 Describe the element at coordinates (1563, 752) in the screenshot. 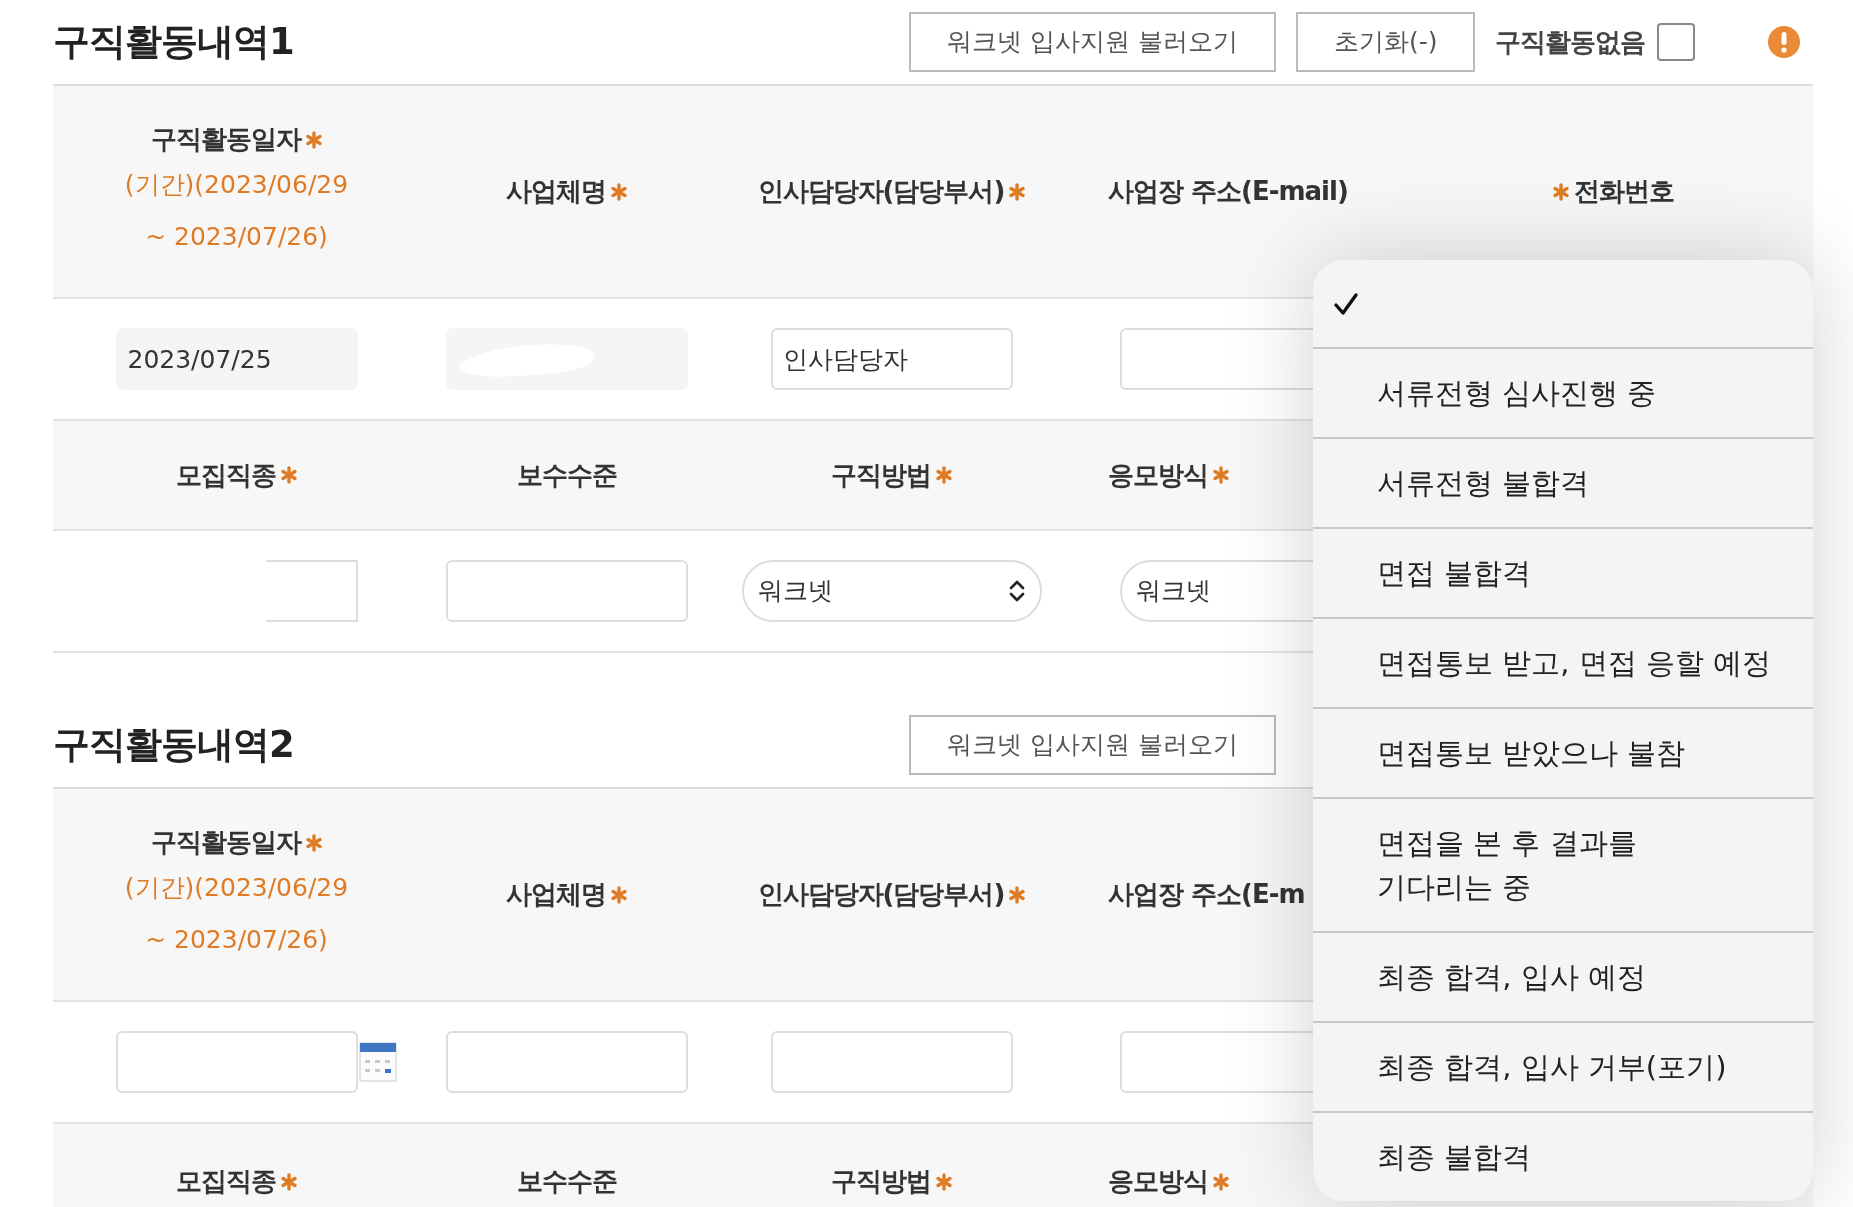

I see `menu-option: 면접통보 받았으나 불참` at that location.